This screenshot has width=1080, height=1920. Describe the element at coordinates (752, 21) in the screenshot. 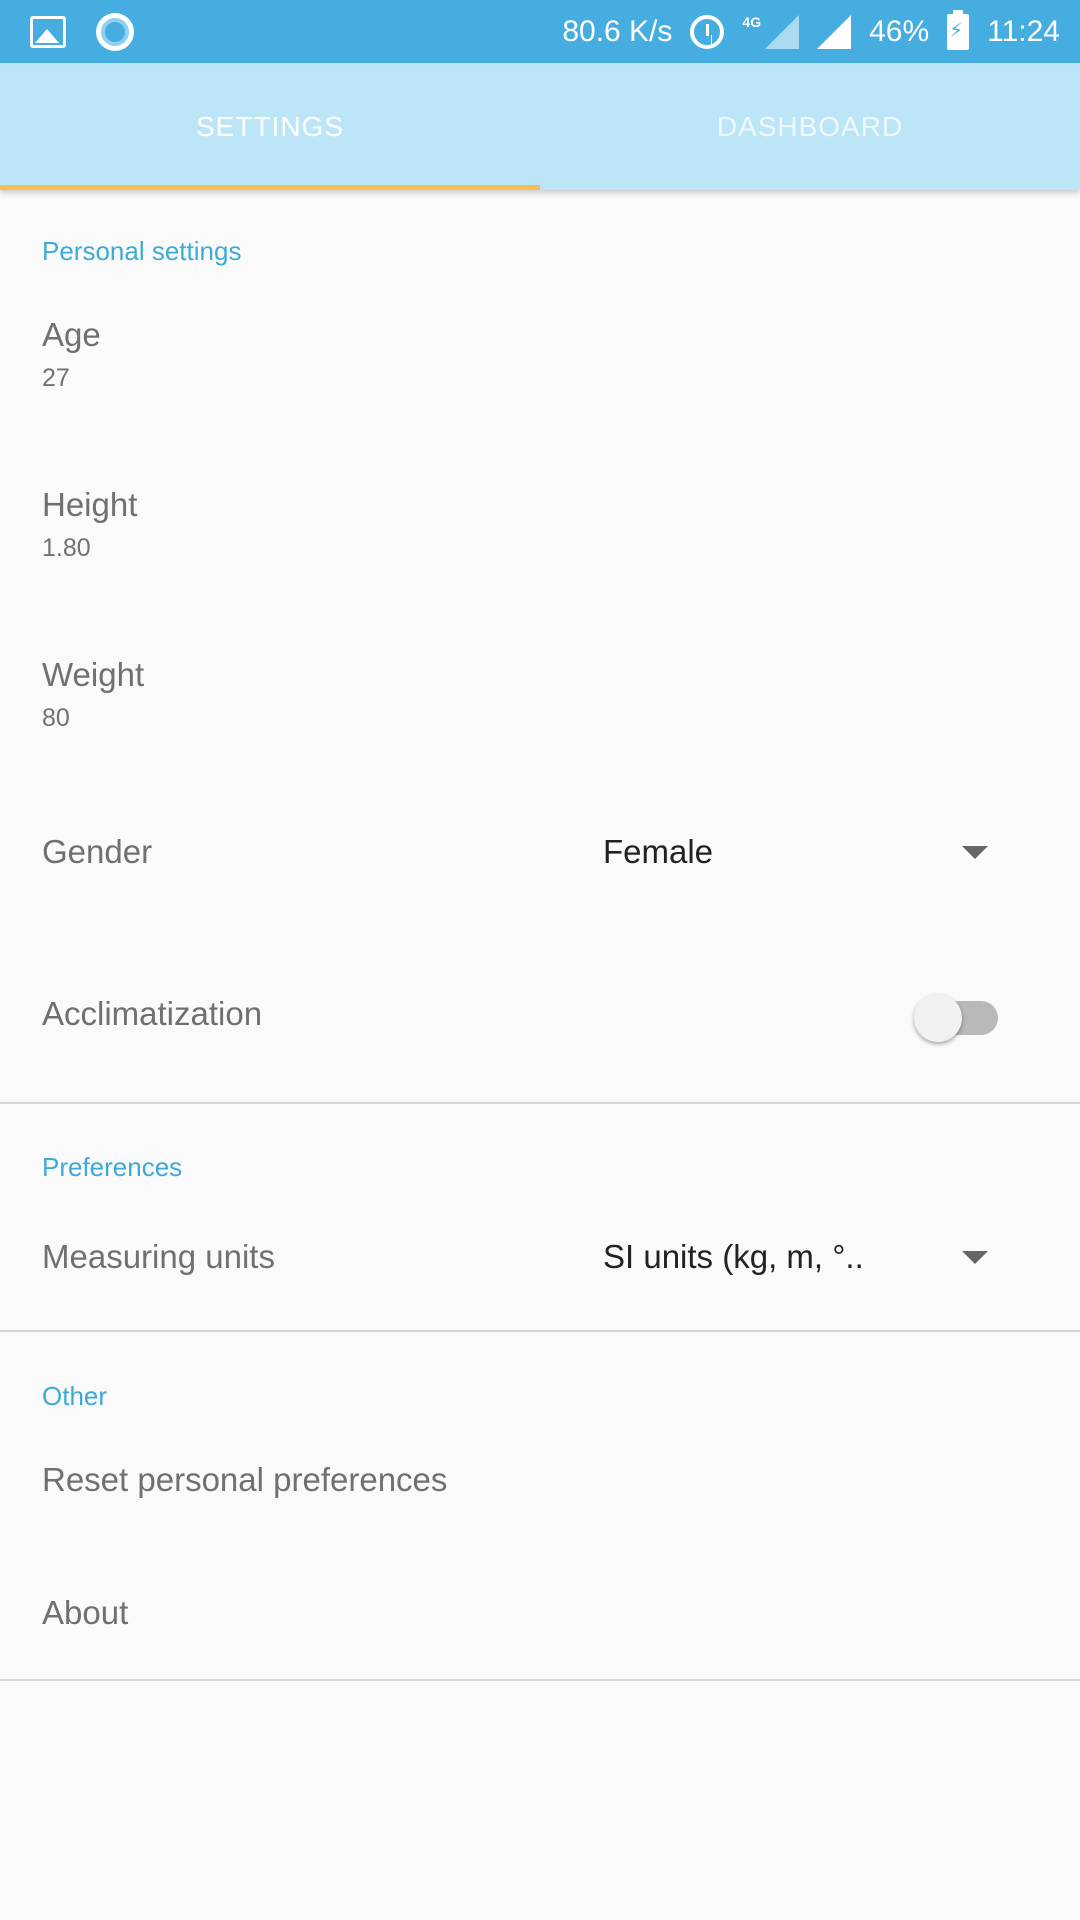

I see `network-type: 4G` at that location.